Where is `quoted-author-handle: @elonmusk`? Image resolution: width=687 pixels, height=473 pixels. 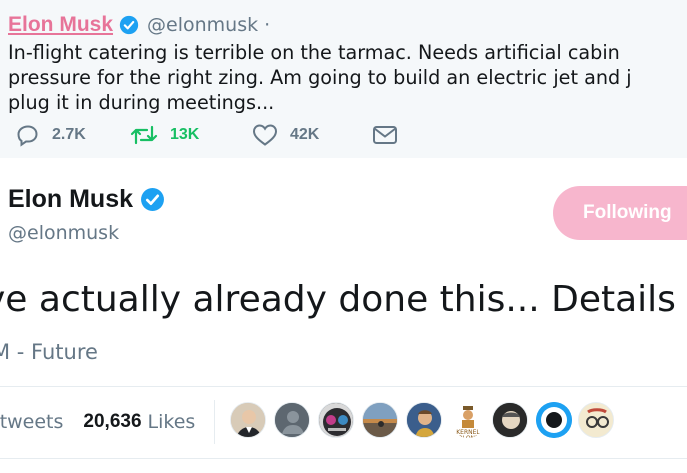
quoted-author-handle: @elonmusk is located at coordinates (202, 25).